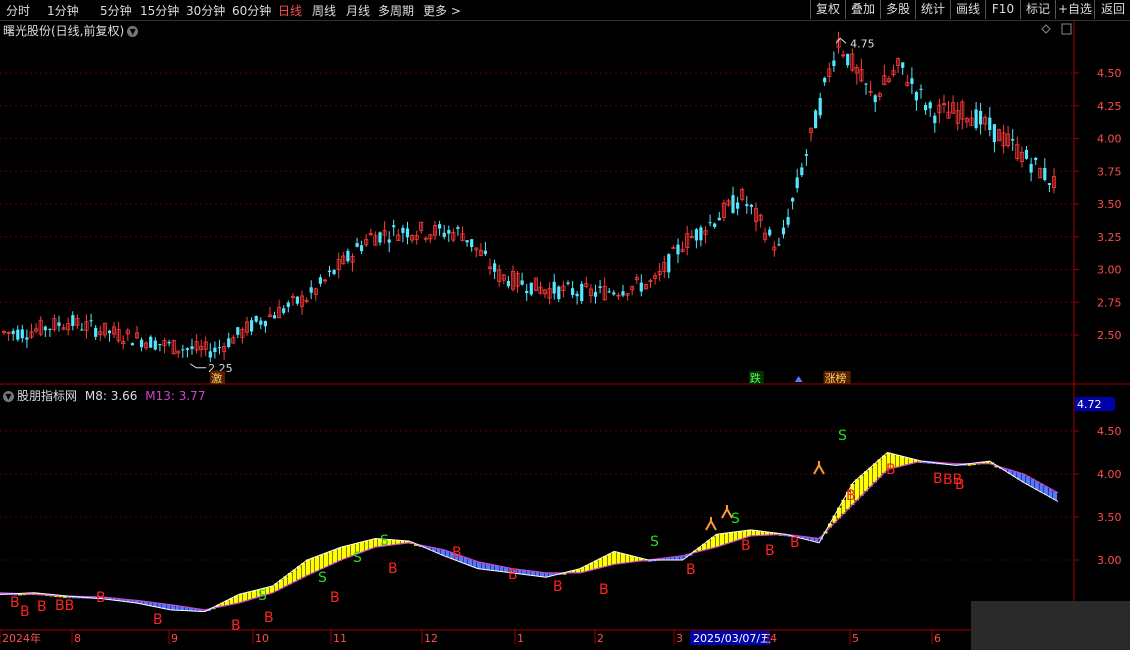 The width and height of the screenshot is (1130, 650). What do you see at coordinates (1050, 625) in the screenshot?
I see `watermark-logo` at bounding box center [1050, 625].